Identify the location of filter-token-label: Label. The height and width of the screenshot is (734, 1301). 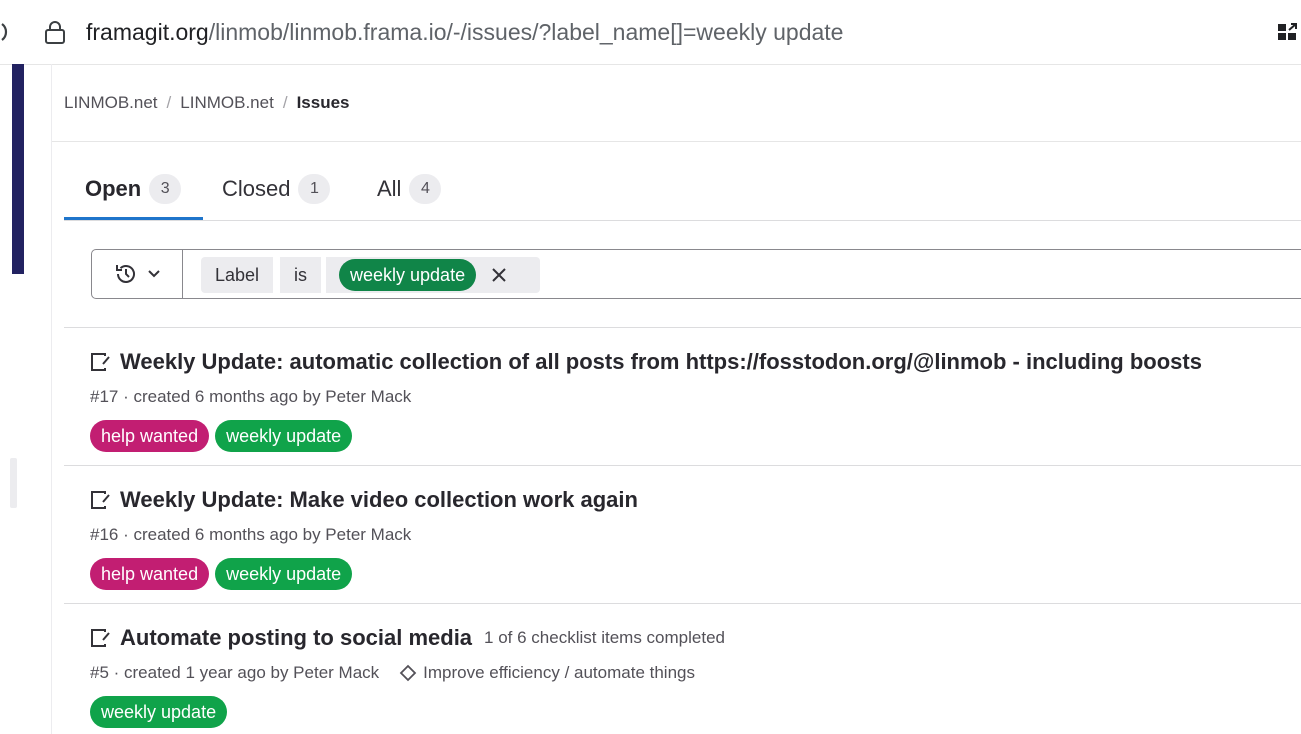
(237, 275).